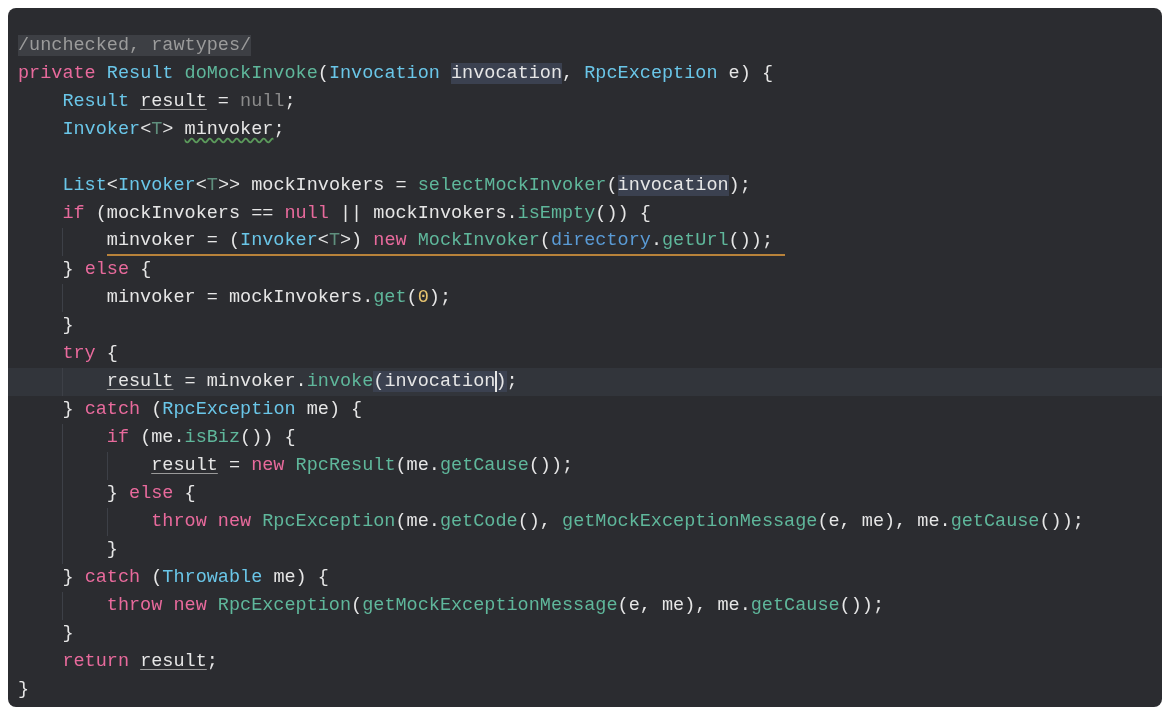 This screenshot has width=1170, height=715. I want to click on code-line: result = new RpcResult(me.getCause());, so click(362, 466).